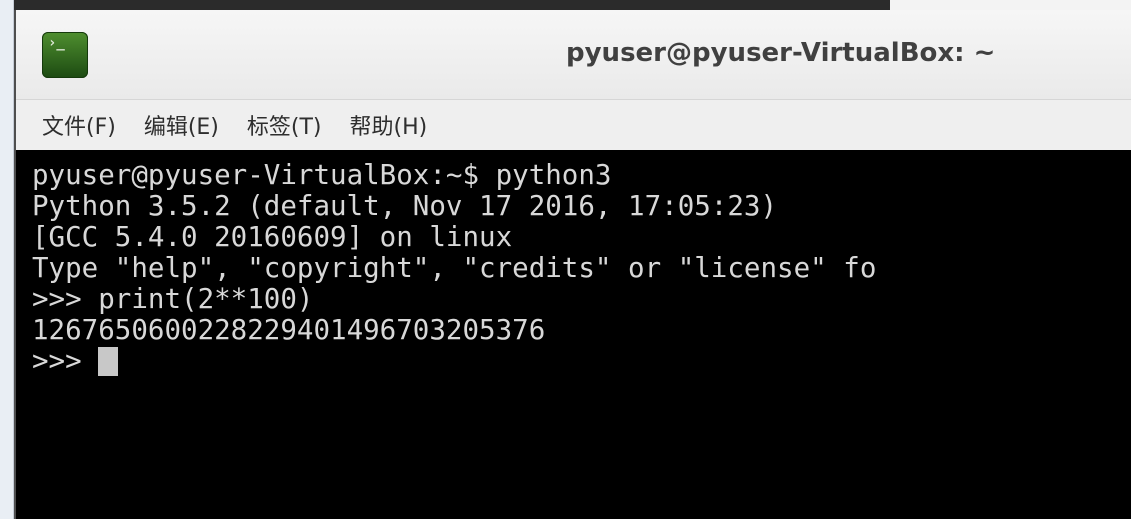 The width and height of the screenshot is (1131, 519). Describe the element at coordinates (573, 125) in the screenshot. I see `menubar: 文件(F) 编辑(E) 标签(T) 帮助(H)` at that location.